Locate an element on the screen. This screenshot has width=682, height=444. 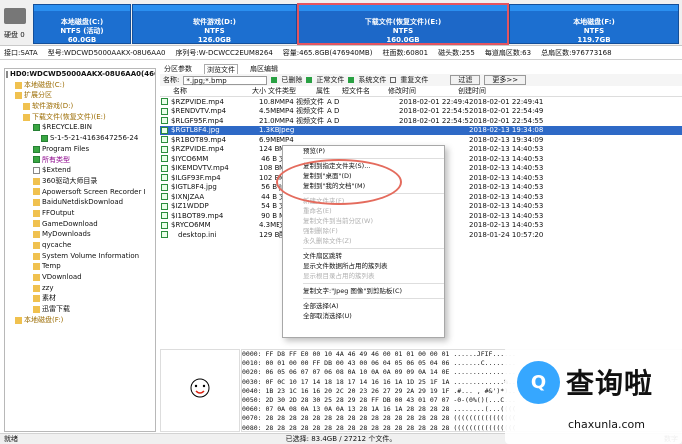
file-name: $IZ1WDDP is located at coordinates (190, 206).